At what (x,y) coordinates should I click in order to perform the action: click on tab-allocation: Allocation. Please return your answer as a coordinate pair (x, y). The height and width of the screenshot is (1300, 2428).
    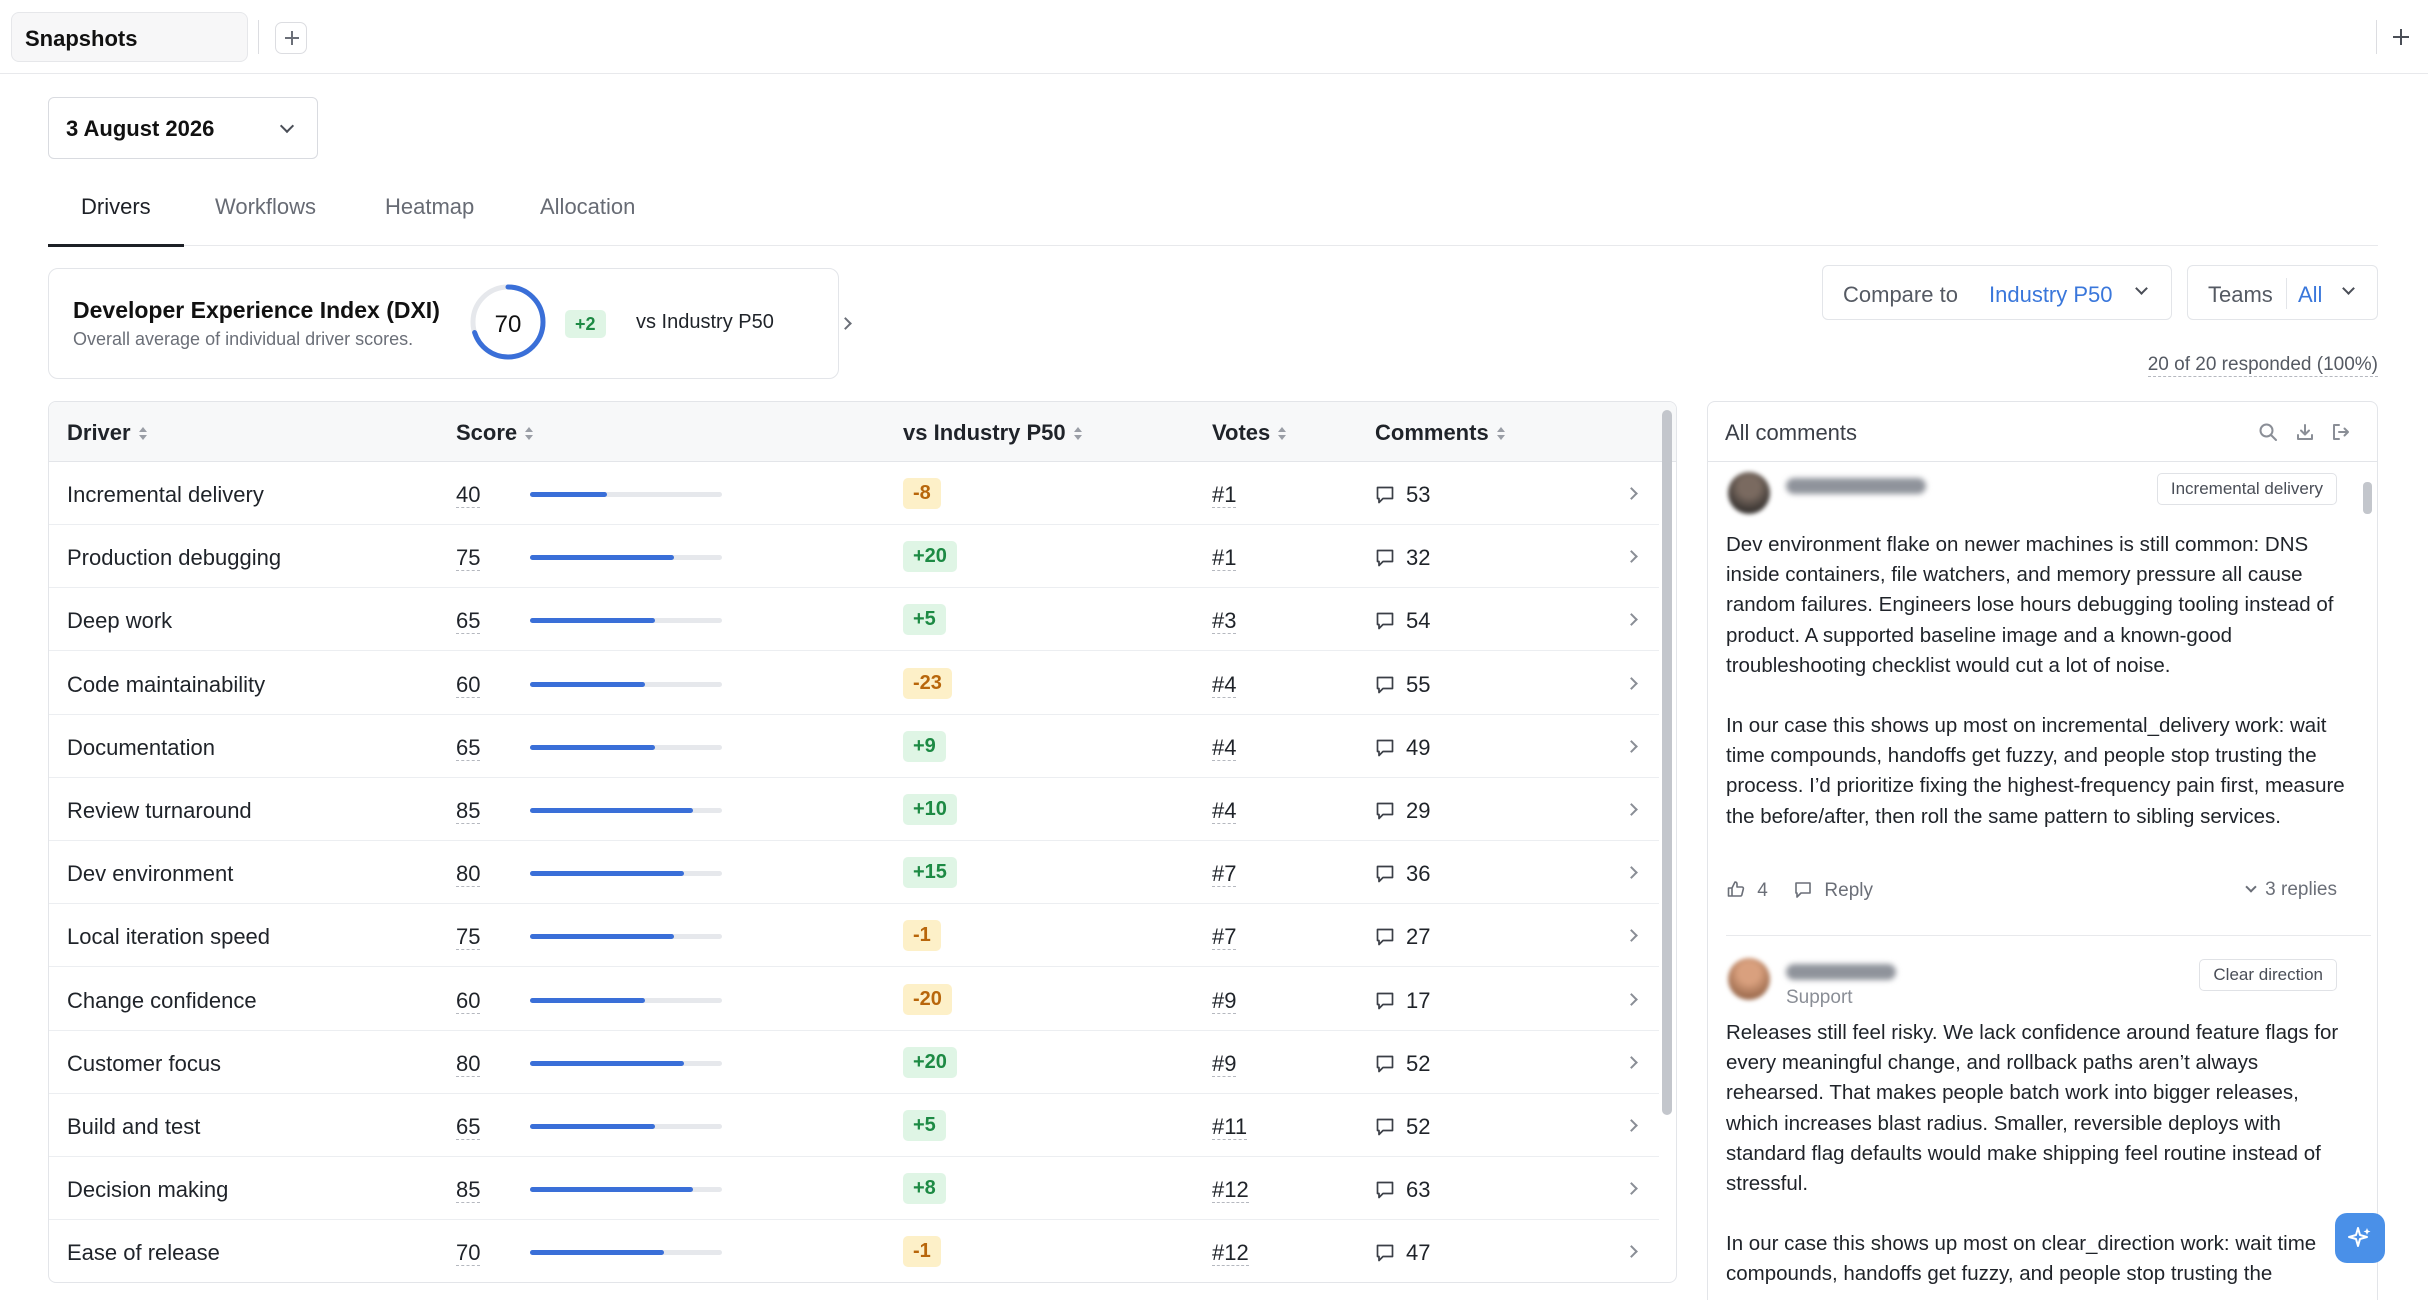
    Looking at the image, I should click on (587, 220).